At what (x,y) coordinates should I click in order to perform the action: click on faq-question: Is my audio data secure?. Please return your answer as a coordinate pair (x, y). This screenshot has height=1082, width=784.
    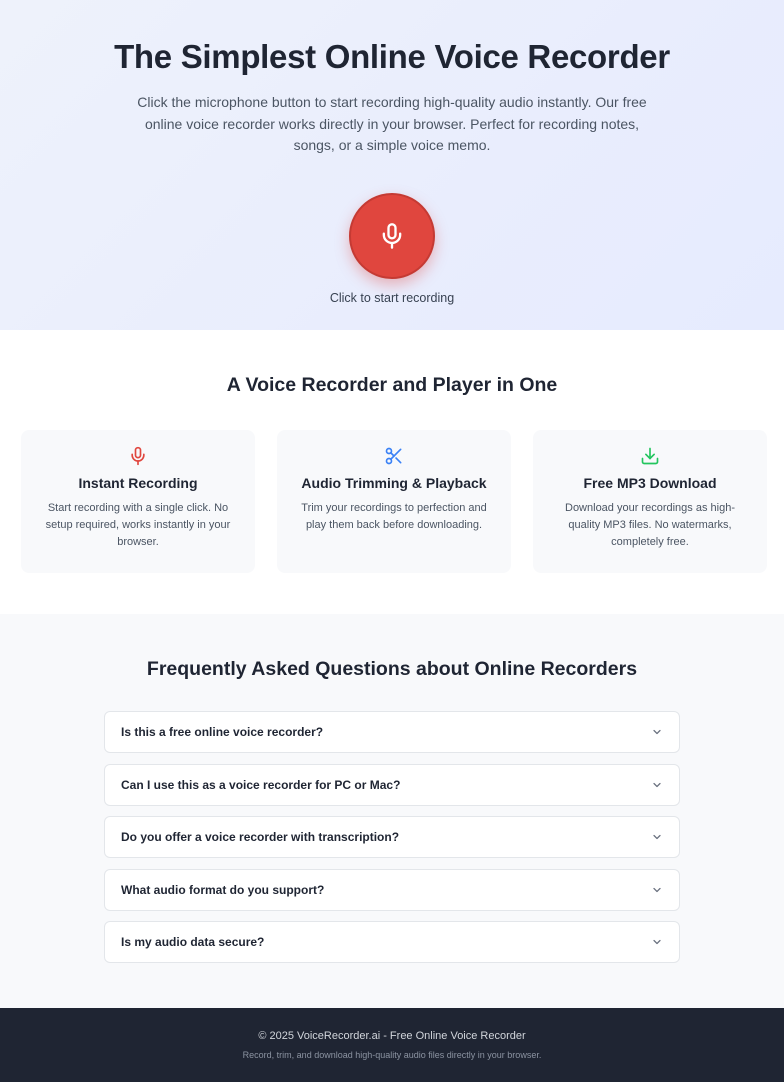
    Looking at the image, I should click on (193, 942).